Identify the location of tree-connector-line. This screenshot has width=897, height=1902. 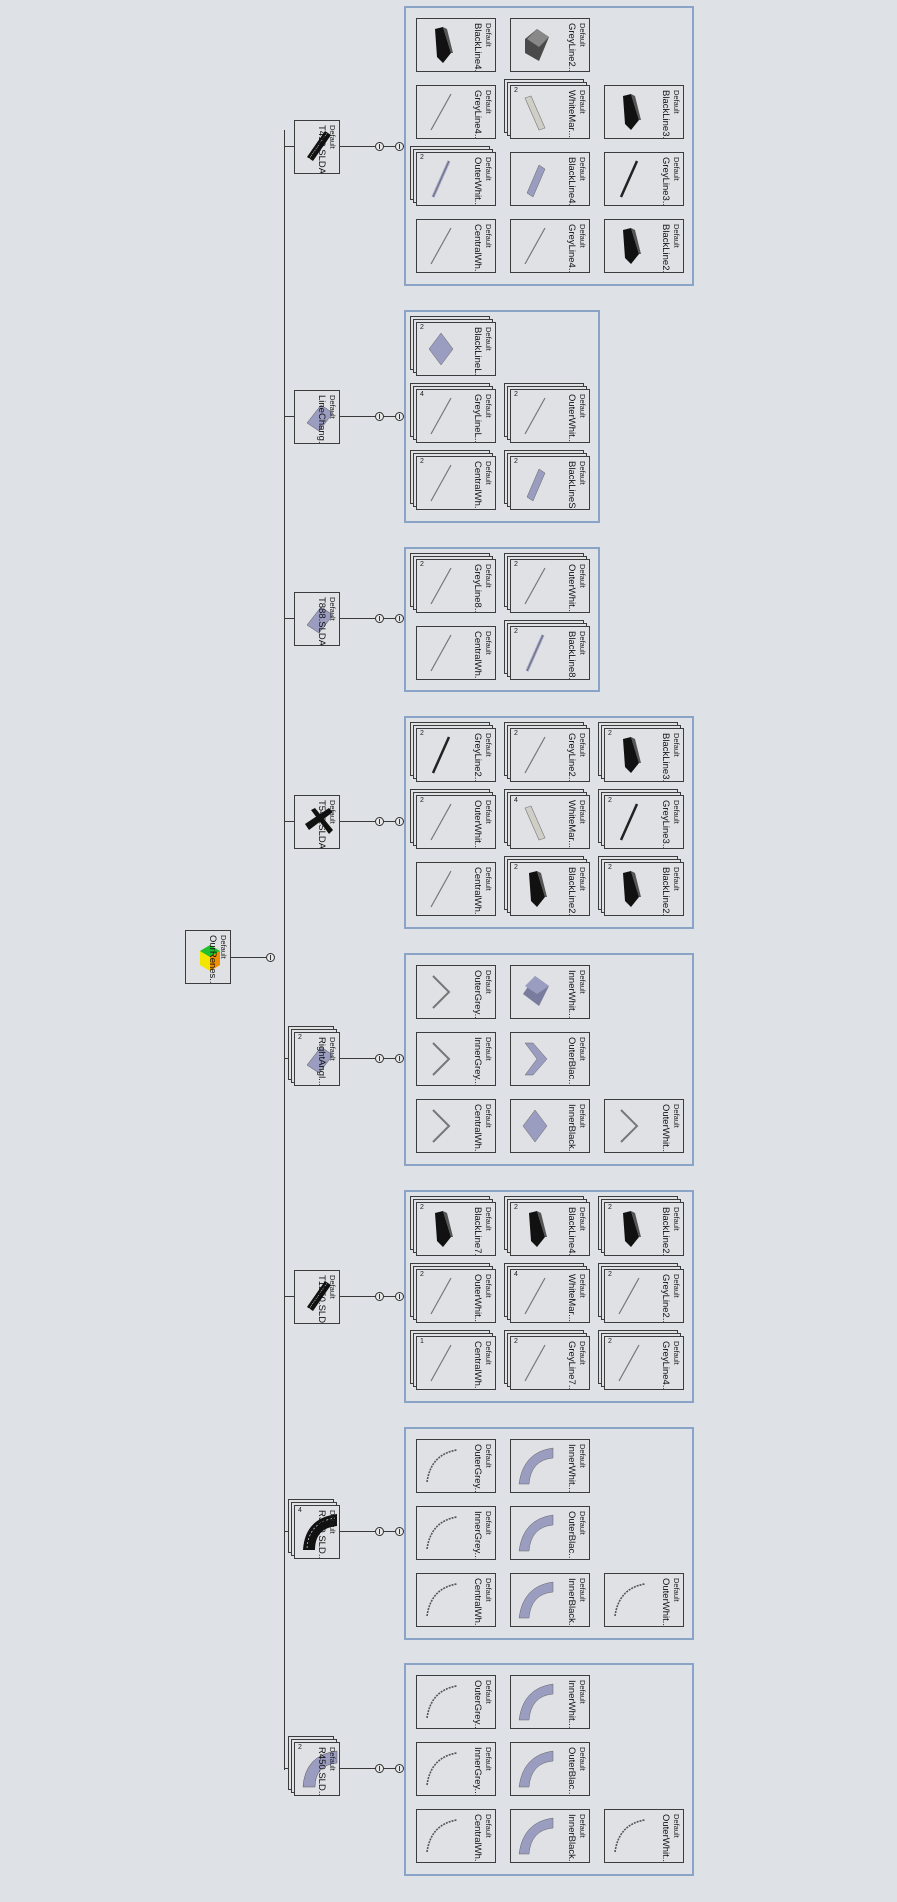
(289, 416).